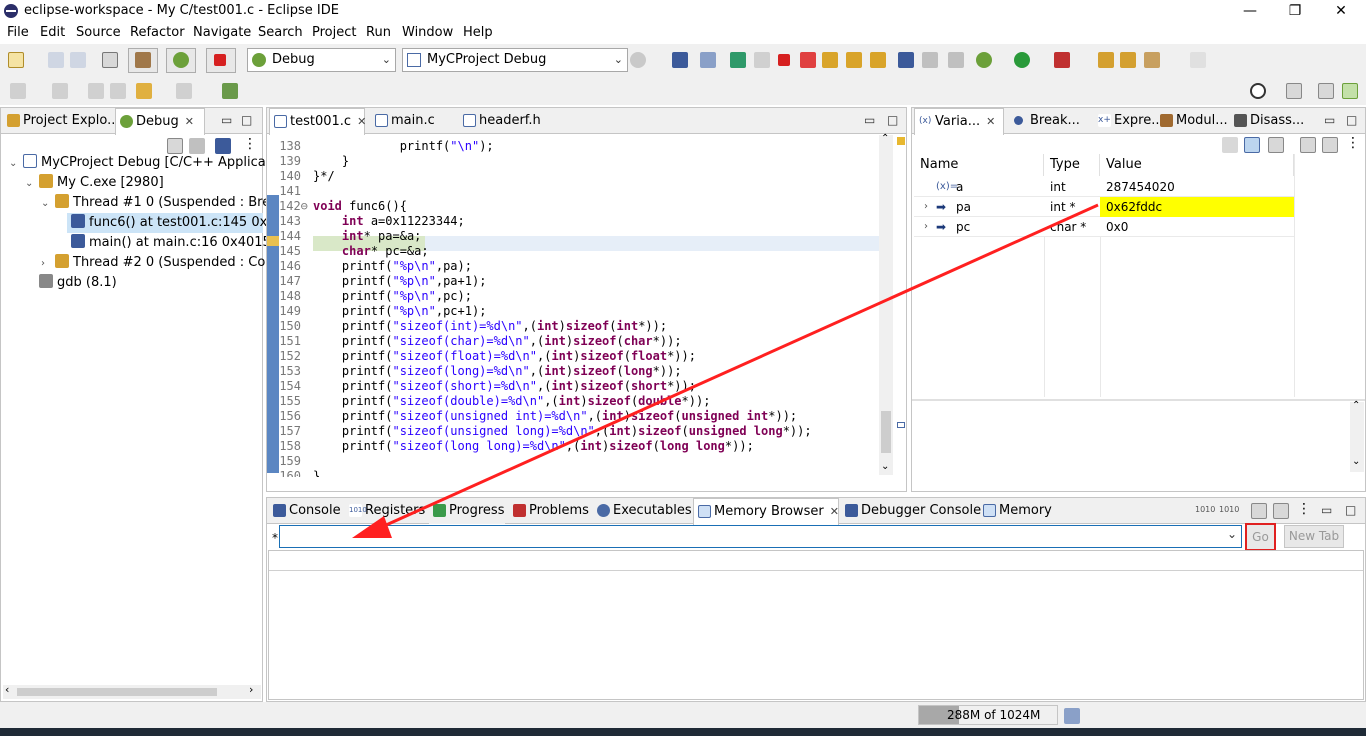 This screenshot has height=736, width=1366. I want to click on remove-terminated-icon, so click(197, 146).